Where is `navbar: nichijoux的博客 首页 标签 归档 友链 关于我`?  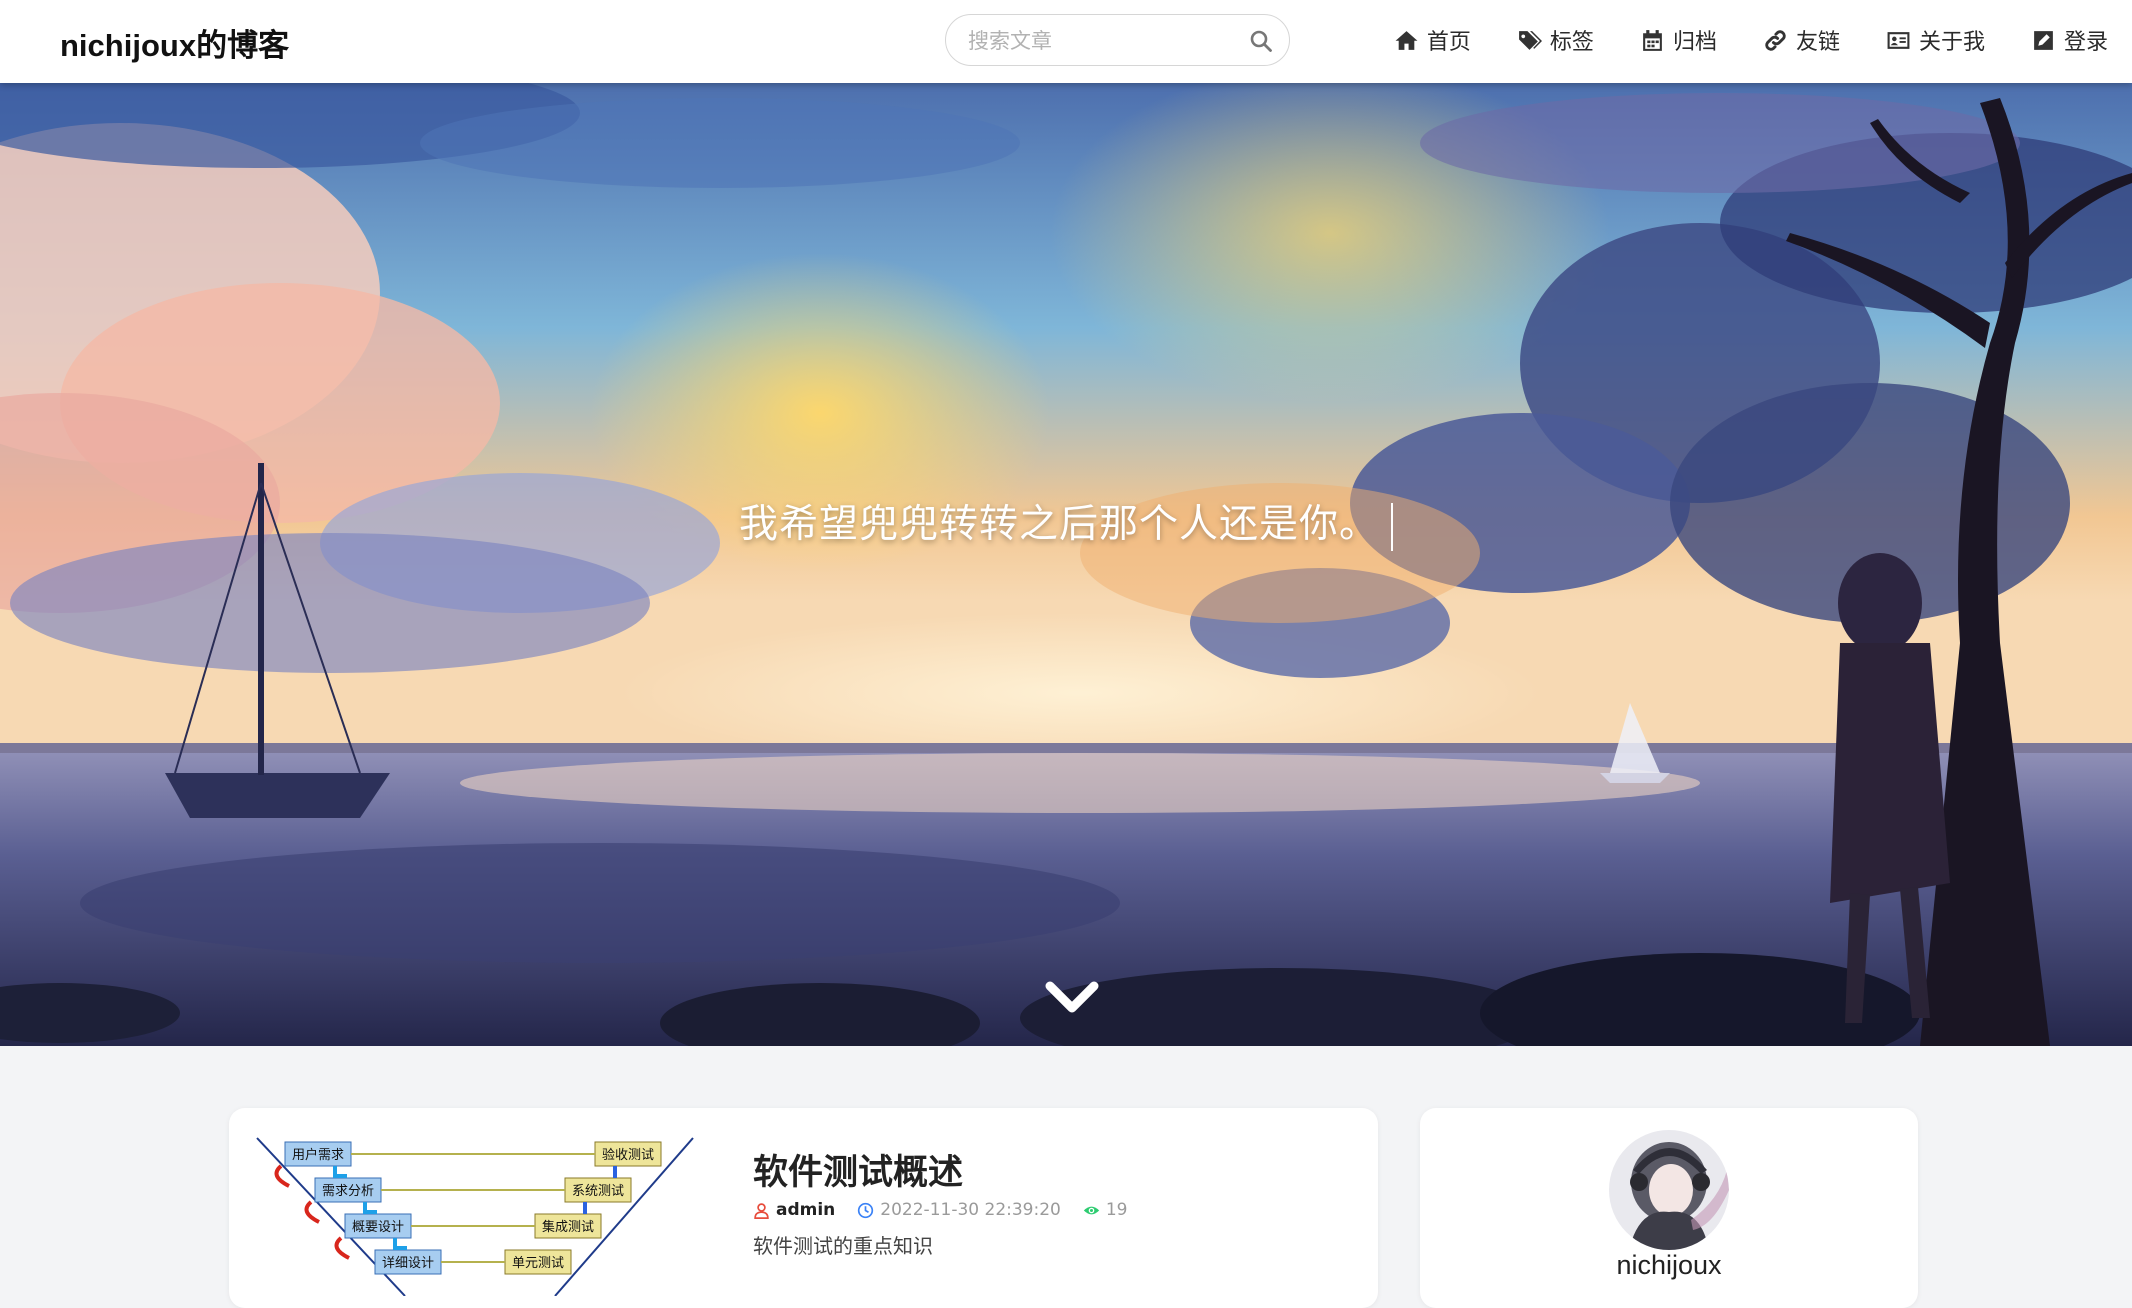
navbar: nichijoux的博客 首页 标签 归档 友链 关于我 is located at coordinates (1066, 41).